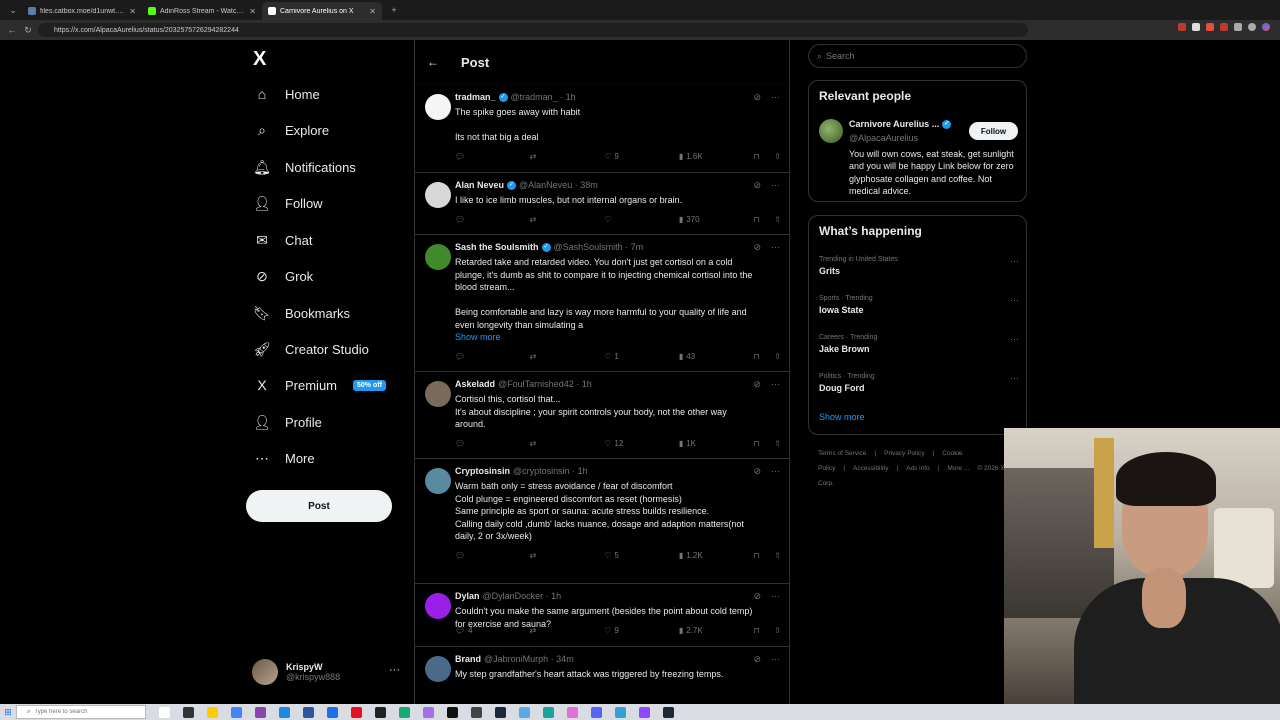  Describe the element at coordinates (311, 349) in the screenshot. I see `sidebar-item-creator-studio: 🚀︎ Creator Studio` at that location.